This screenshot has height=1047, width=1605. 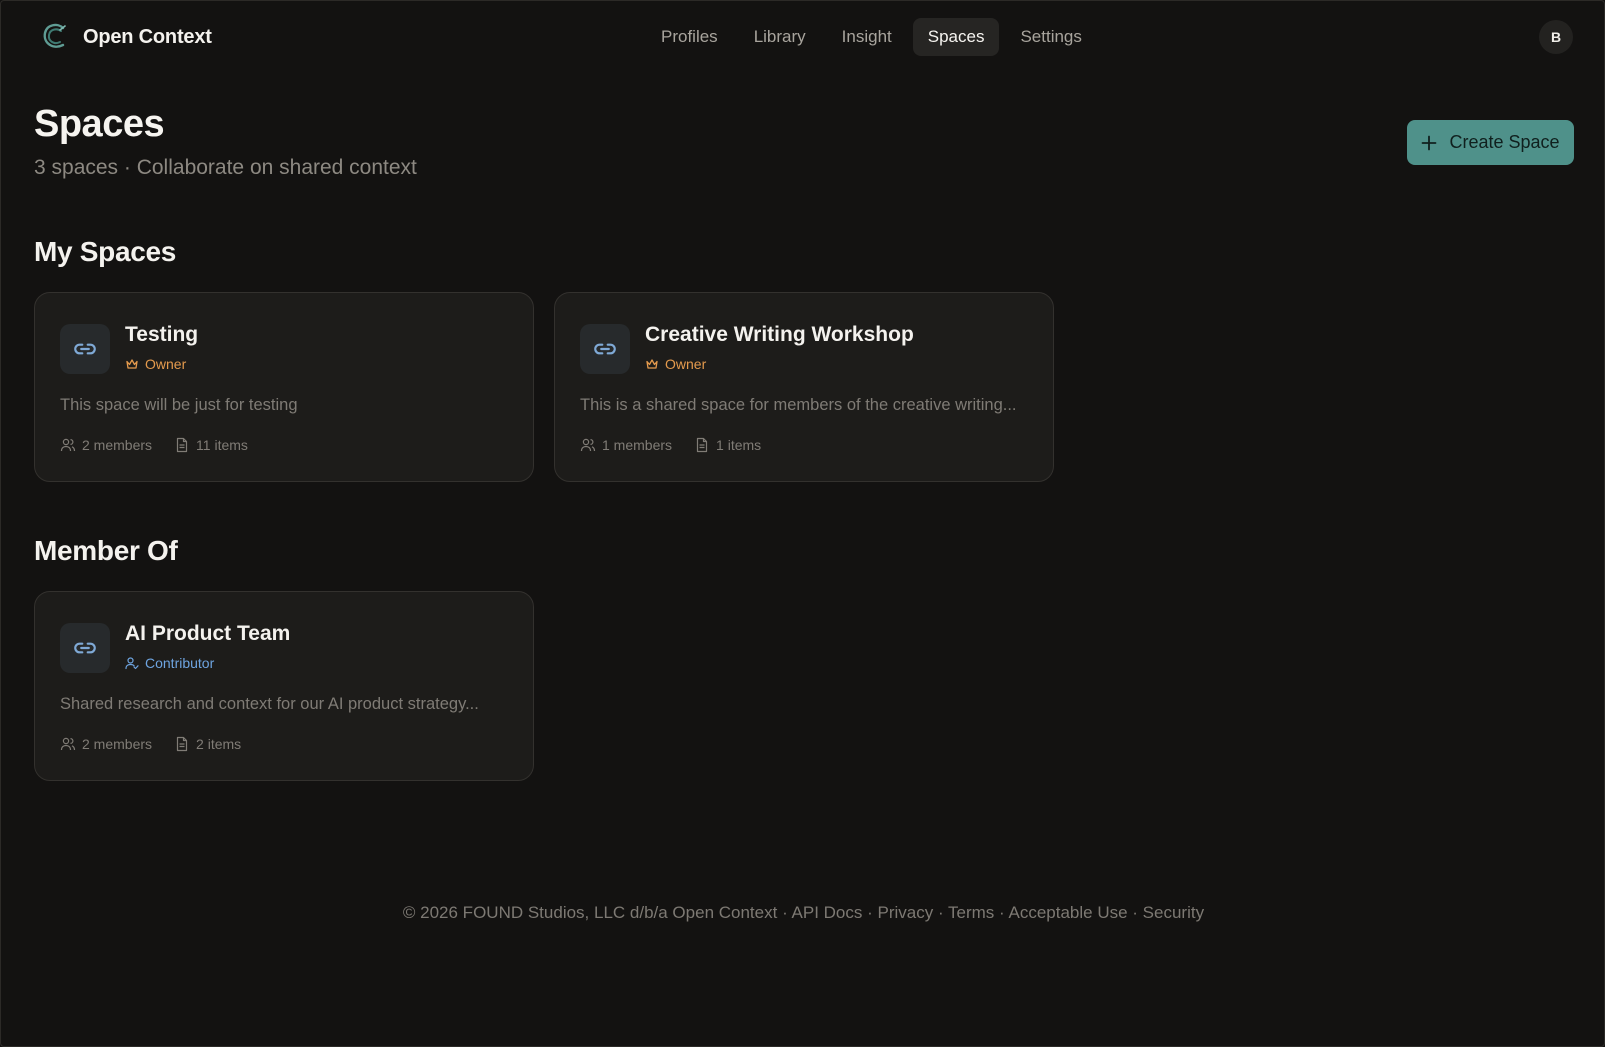 I want to click on footer-link-acceptable-use: Acceptable Use, so click(x=1067, y=912).